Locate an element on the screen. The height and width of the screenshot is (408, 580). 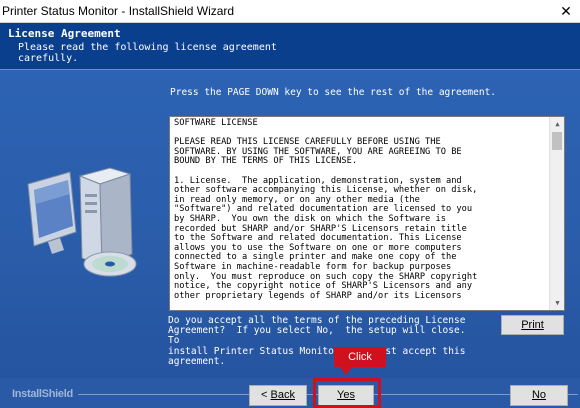
back-button: < Back is located at coordinates (278, 395).